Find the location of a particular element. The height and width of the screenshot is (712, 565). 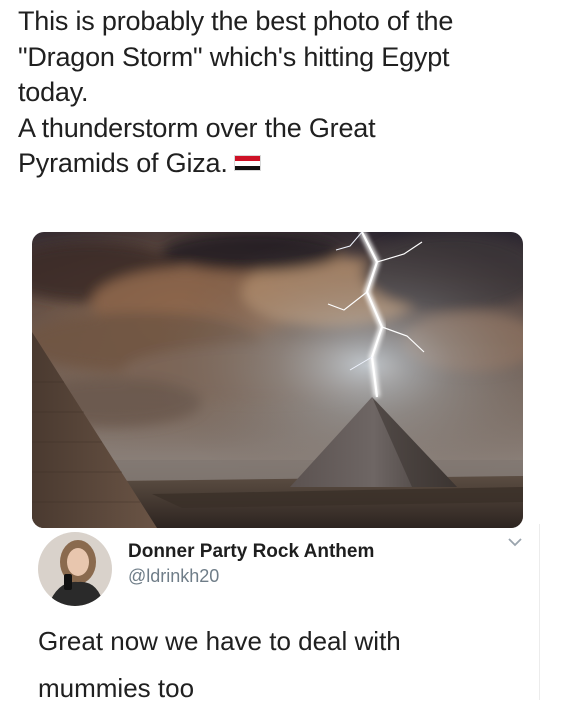

post-text-line: A thunderstorm over the Great is located at coordinates (197, 127).